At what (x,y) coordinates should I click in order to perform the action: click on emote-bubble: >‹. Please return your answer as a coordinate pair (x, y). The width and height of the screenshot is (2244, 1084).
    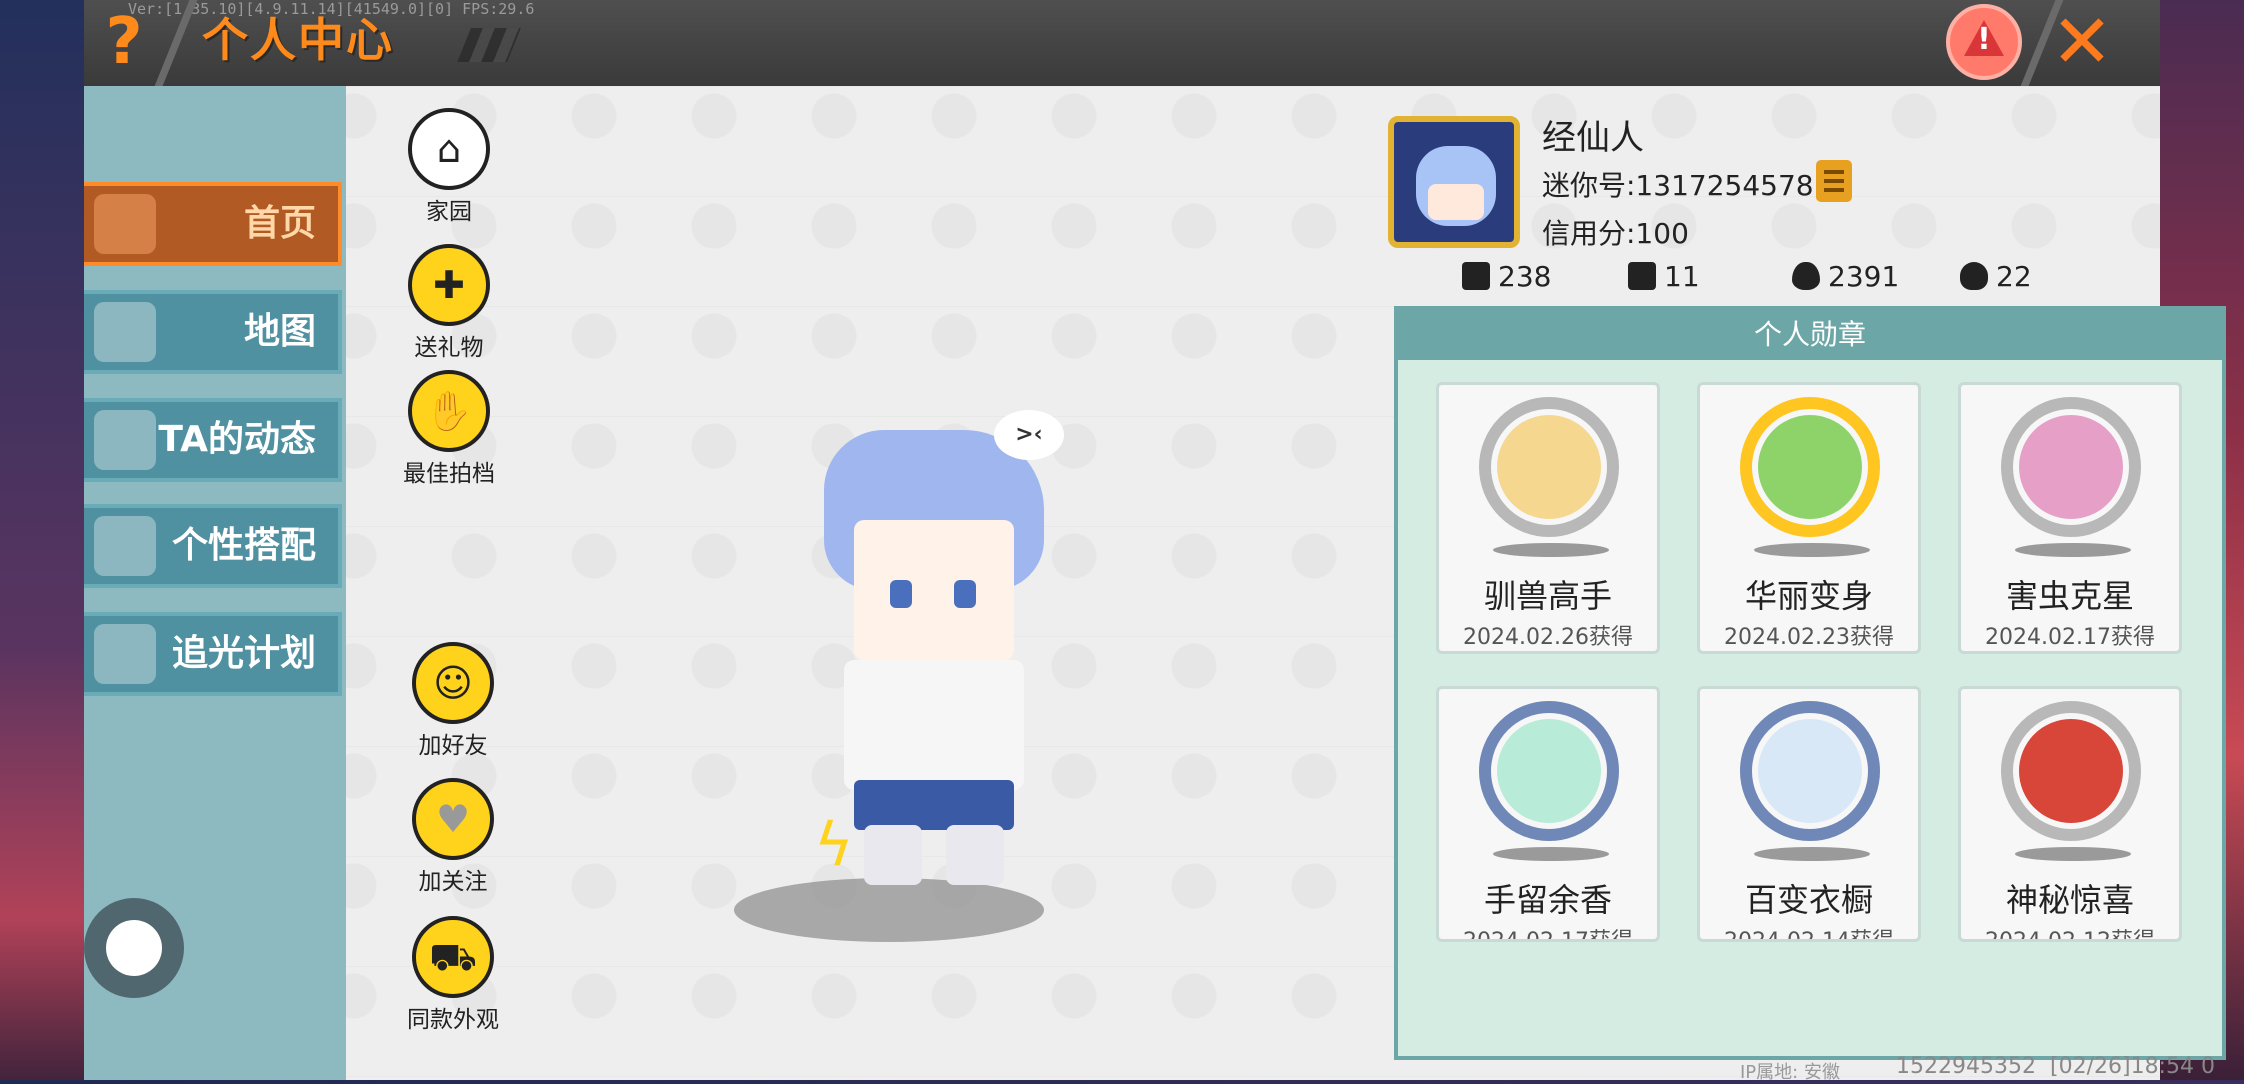
    Looking at the image, I should click on (1029, 435).